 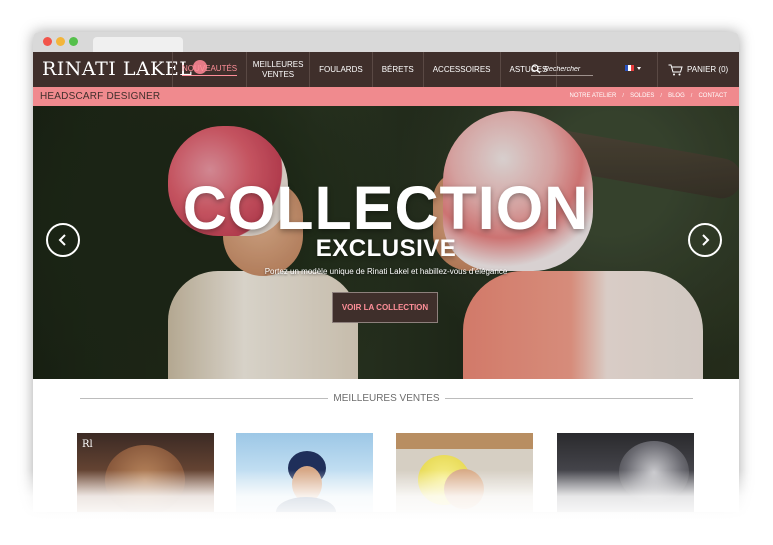 I want to click on nav-item-meilleures-ventes: Meilleures ventes, so click(x=277, y=69).